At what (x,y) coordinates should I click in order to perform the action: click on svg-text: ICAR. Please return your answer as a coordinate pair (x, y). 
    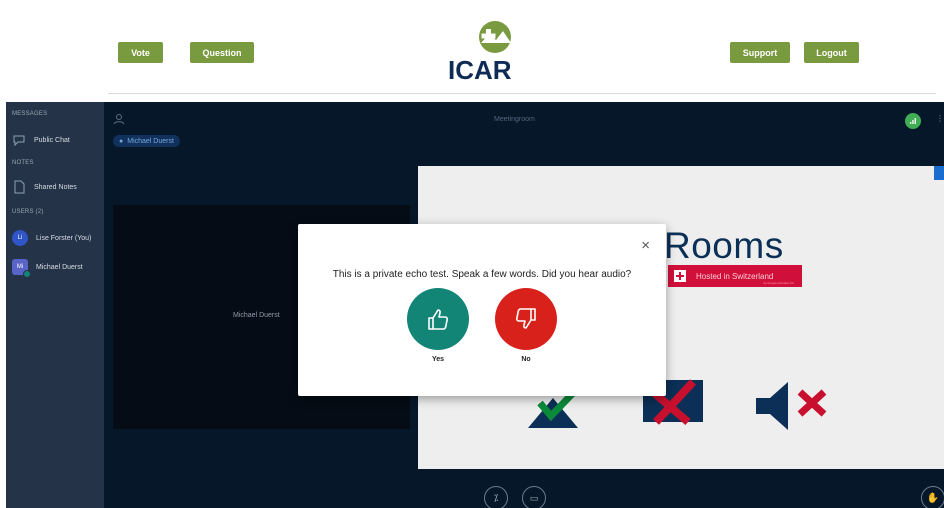
    Looking at the image, I should click on (480, 68).